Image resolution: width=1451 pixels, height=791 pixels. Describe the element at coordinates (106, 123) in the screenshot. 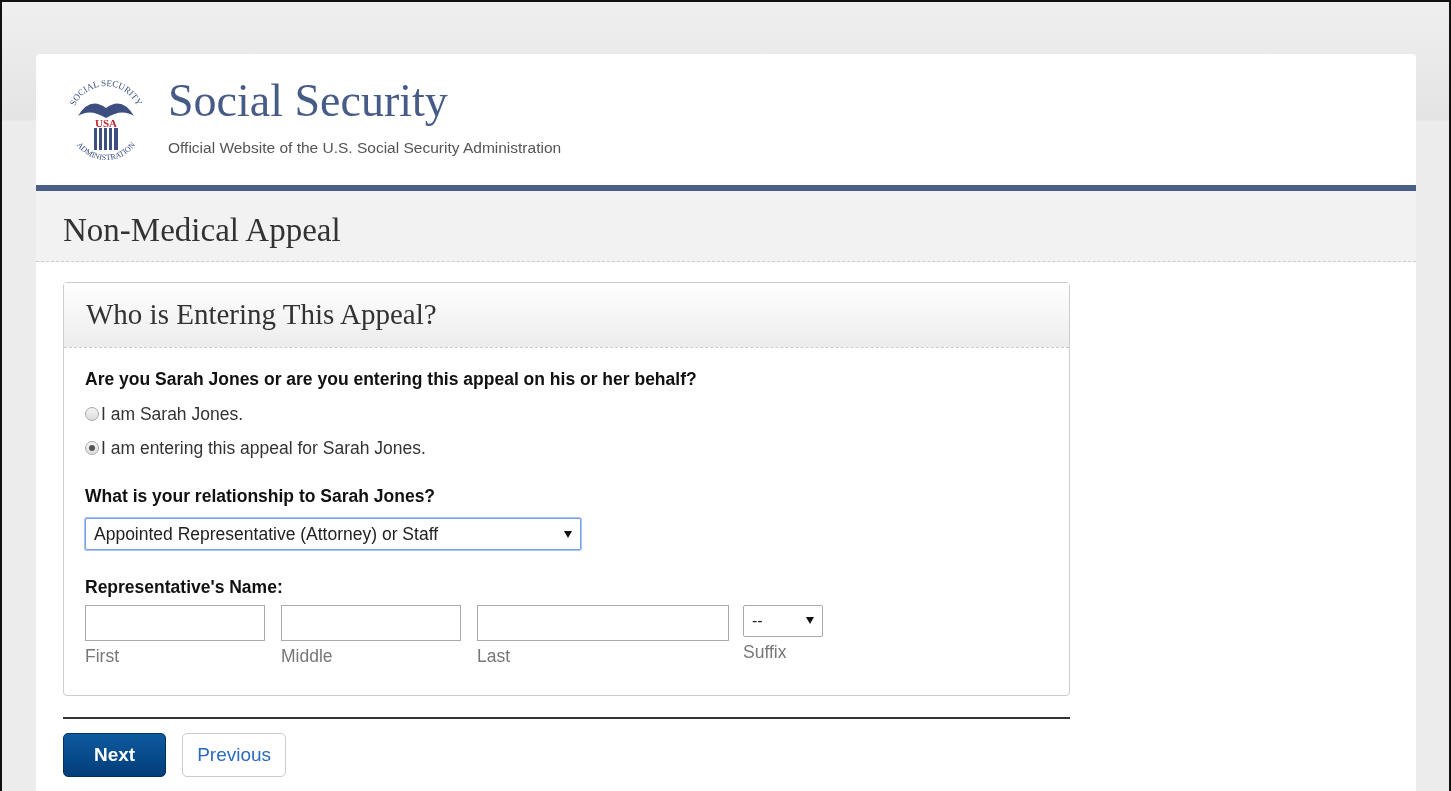

I see `usa-label: USA` at that location.